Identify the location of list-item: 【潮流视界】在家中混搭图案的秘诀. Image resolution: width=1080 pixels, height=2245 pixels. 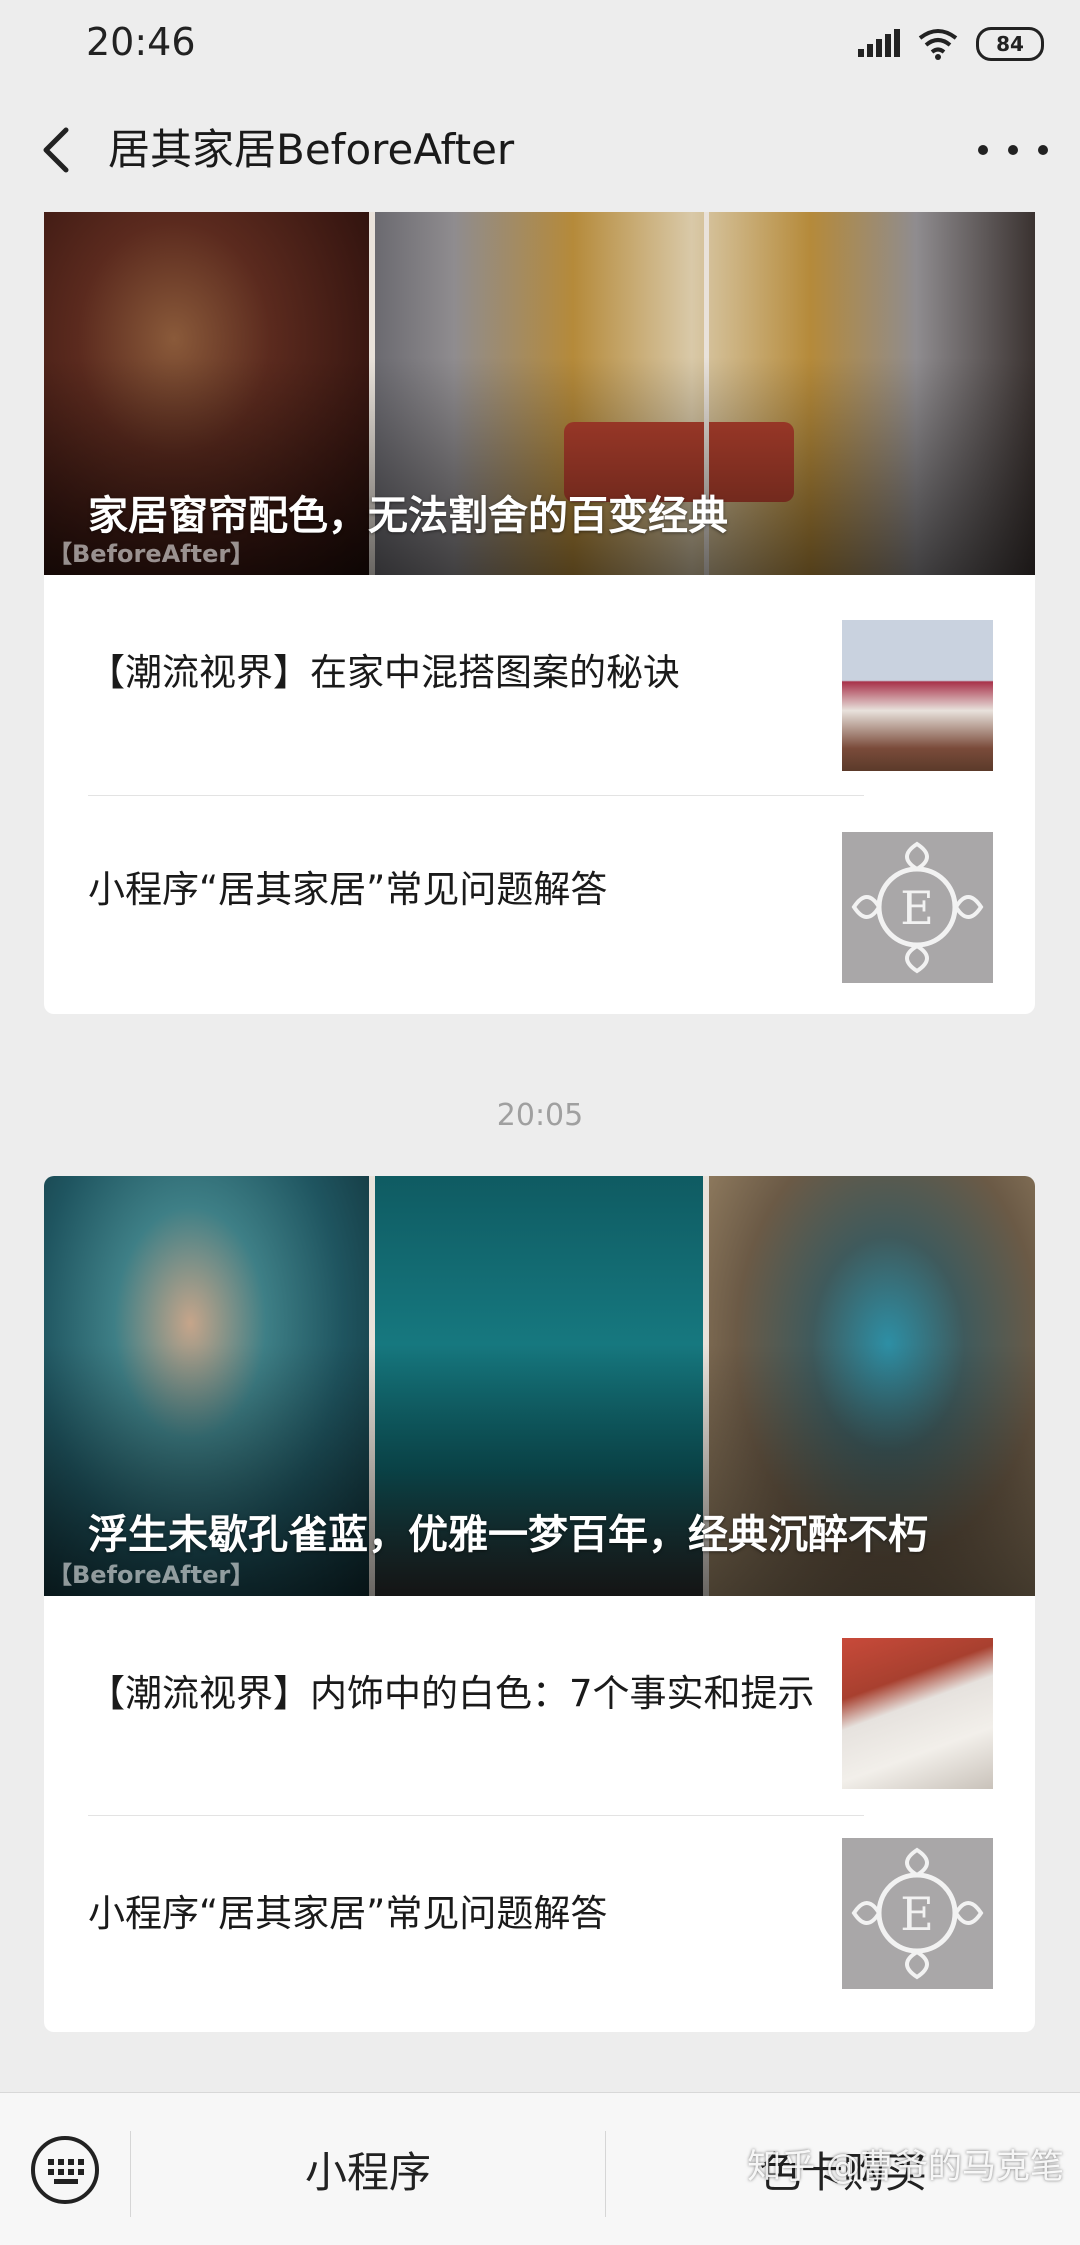
(539, 673).